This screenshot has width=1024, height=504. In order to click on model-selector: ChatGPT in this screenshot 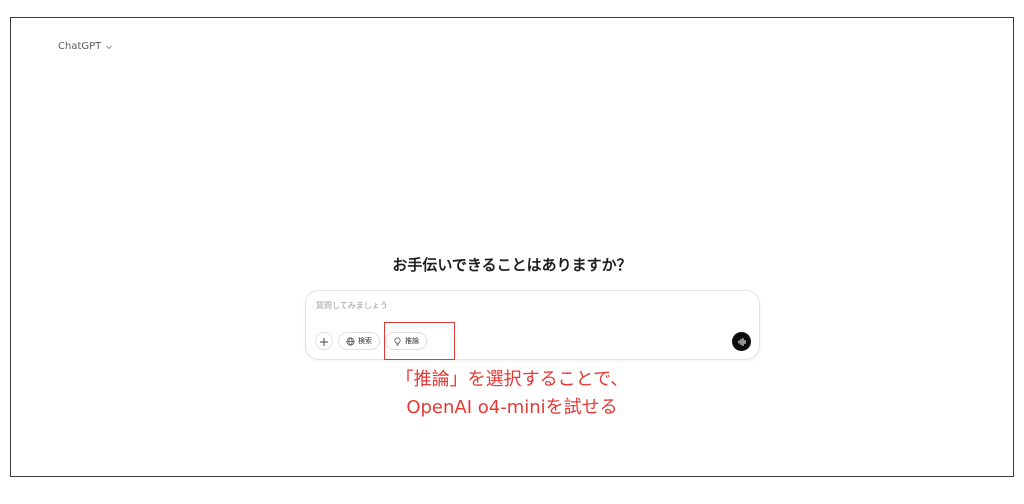, I will do `click(85, 46)`.